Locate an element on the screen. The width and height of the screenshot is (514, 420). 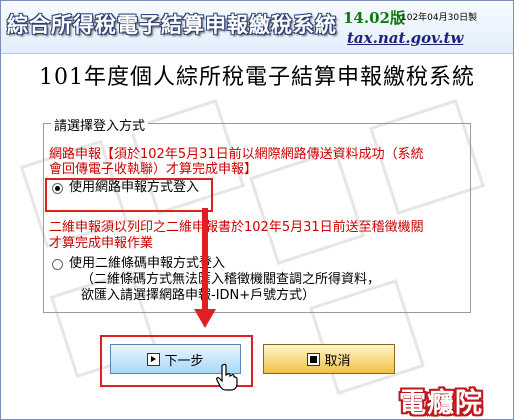
barcode-note-line1: （二維條碼方式無法匯入稽徵機關查調之所得資料， is located at coordinates (231, 279).